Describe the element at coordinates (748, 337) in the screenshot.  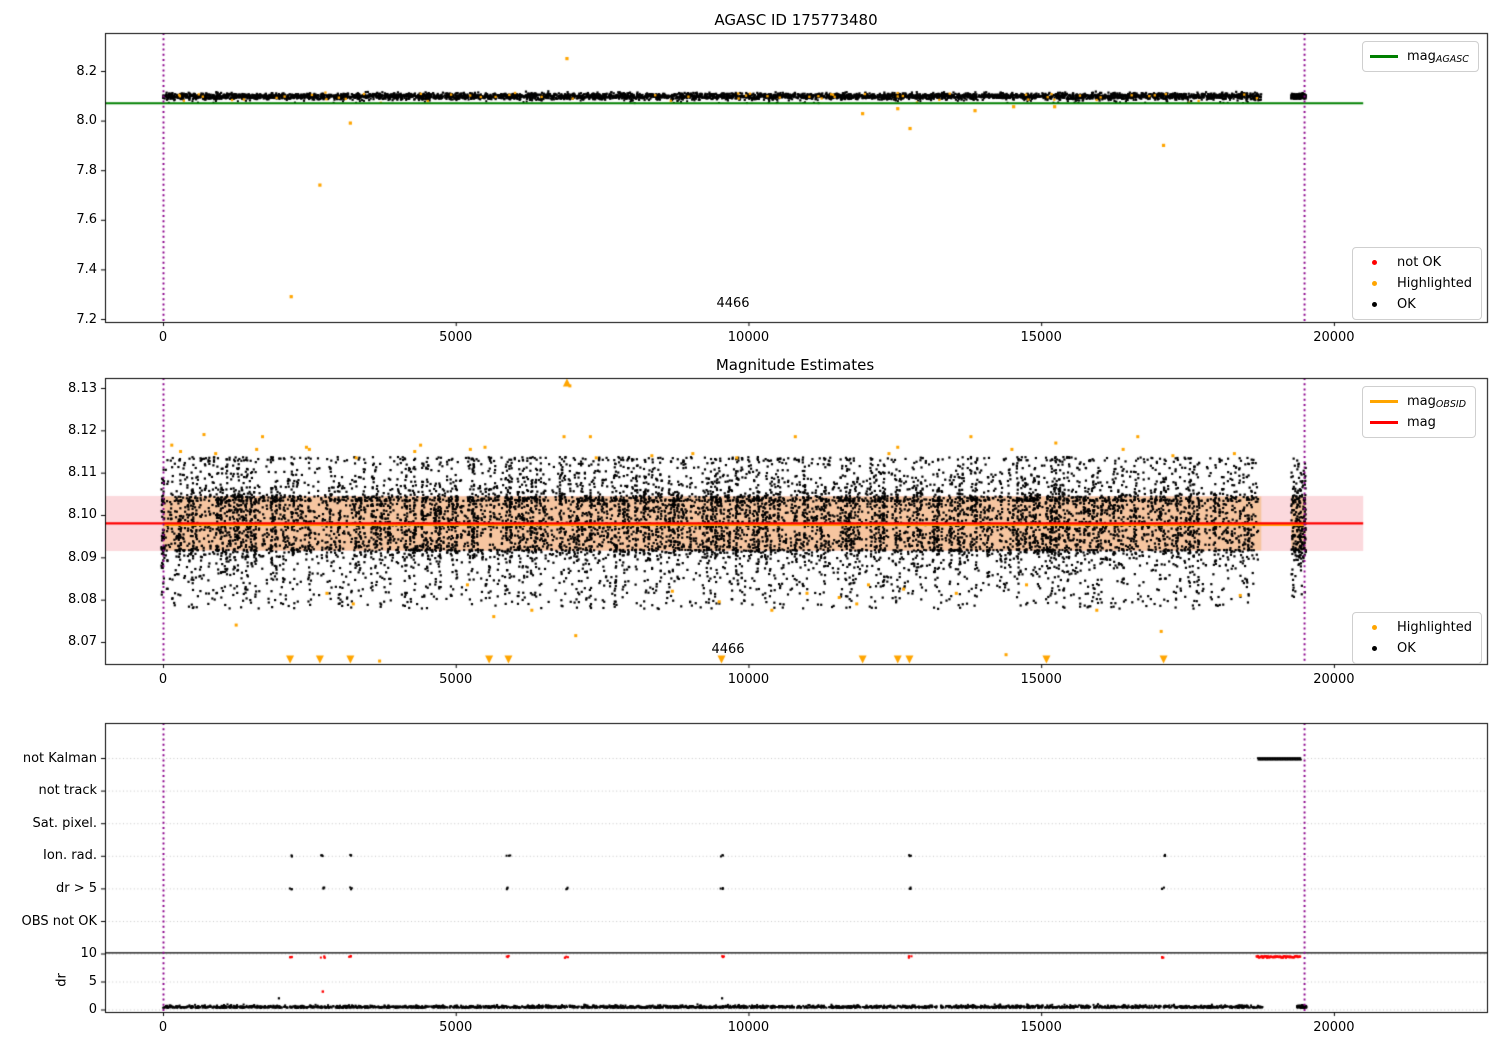
I see `plot1-x-tick-label: 10000` at that location.